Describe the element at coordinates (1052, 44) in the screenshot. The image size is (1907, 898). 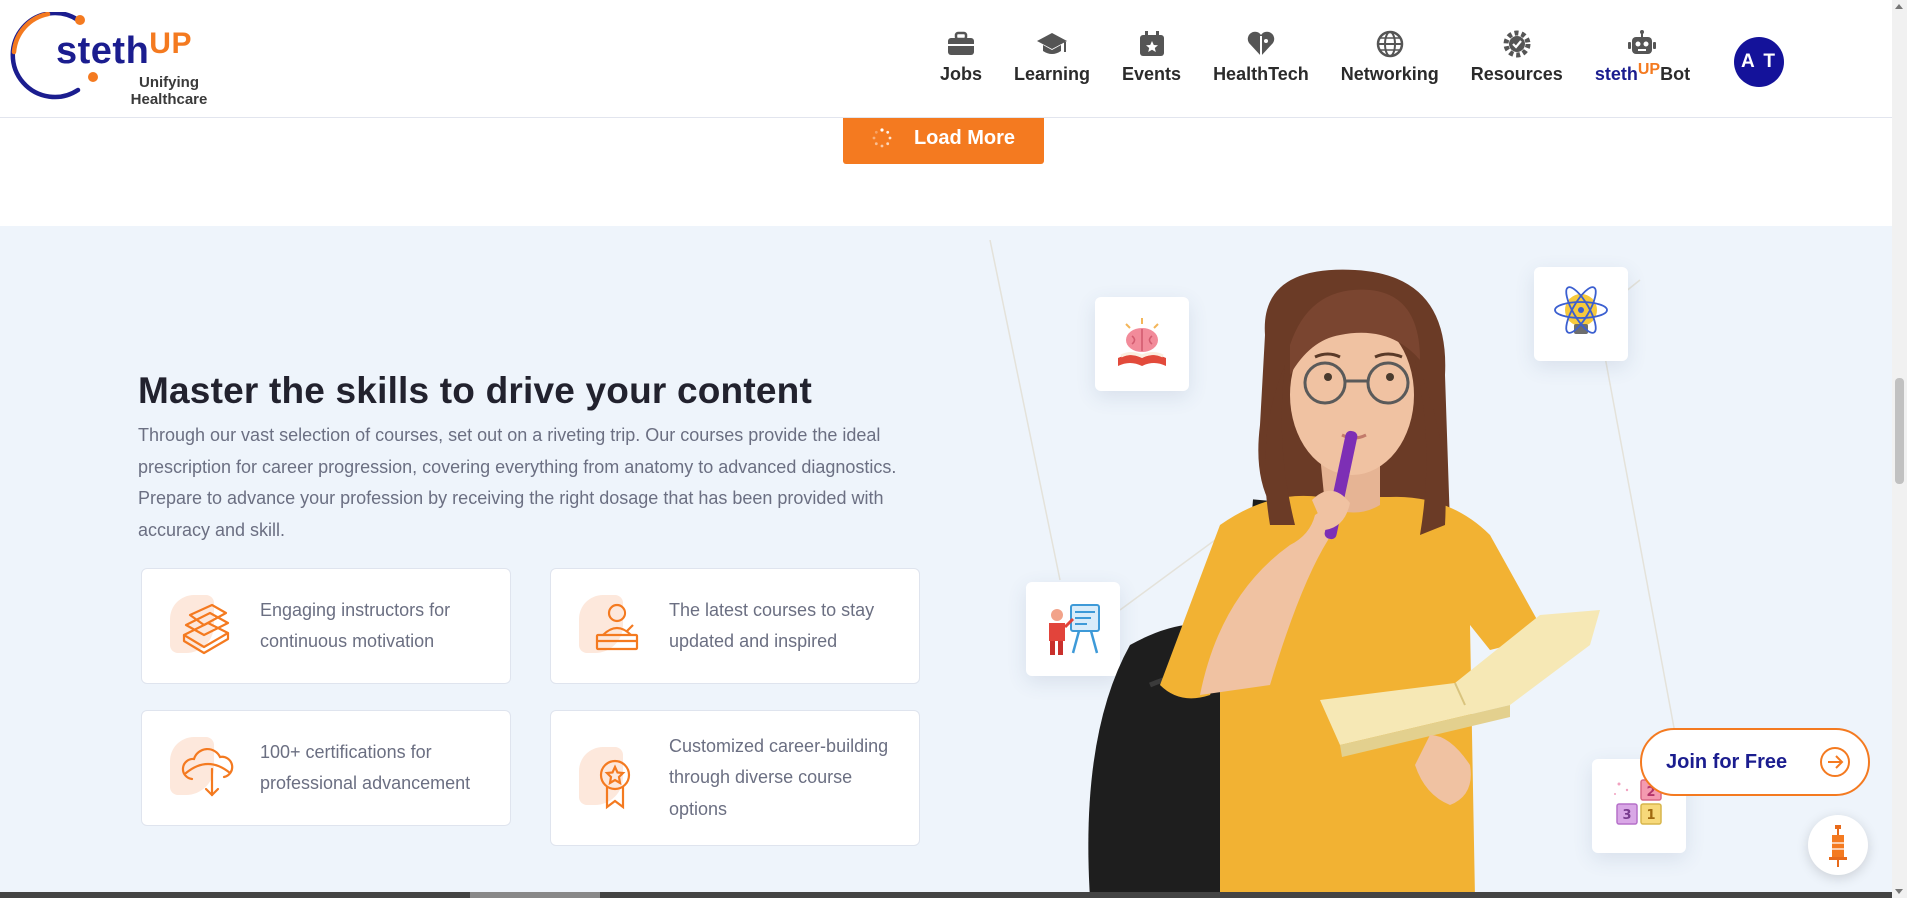
I see `graduation-cap-icon` at that location.